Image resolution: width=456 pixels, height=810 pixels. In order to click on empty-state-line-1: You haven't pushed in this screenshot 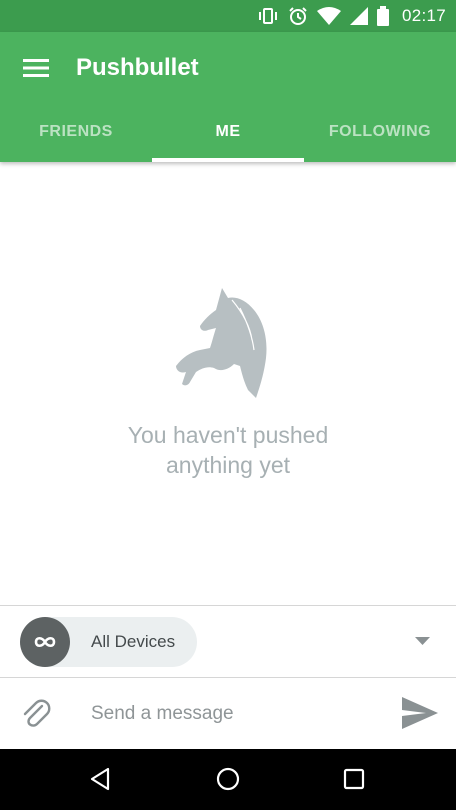, I will do `click(228, 435)`.